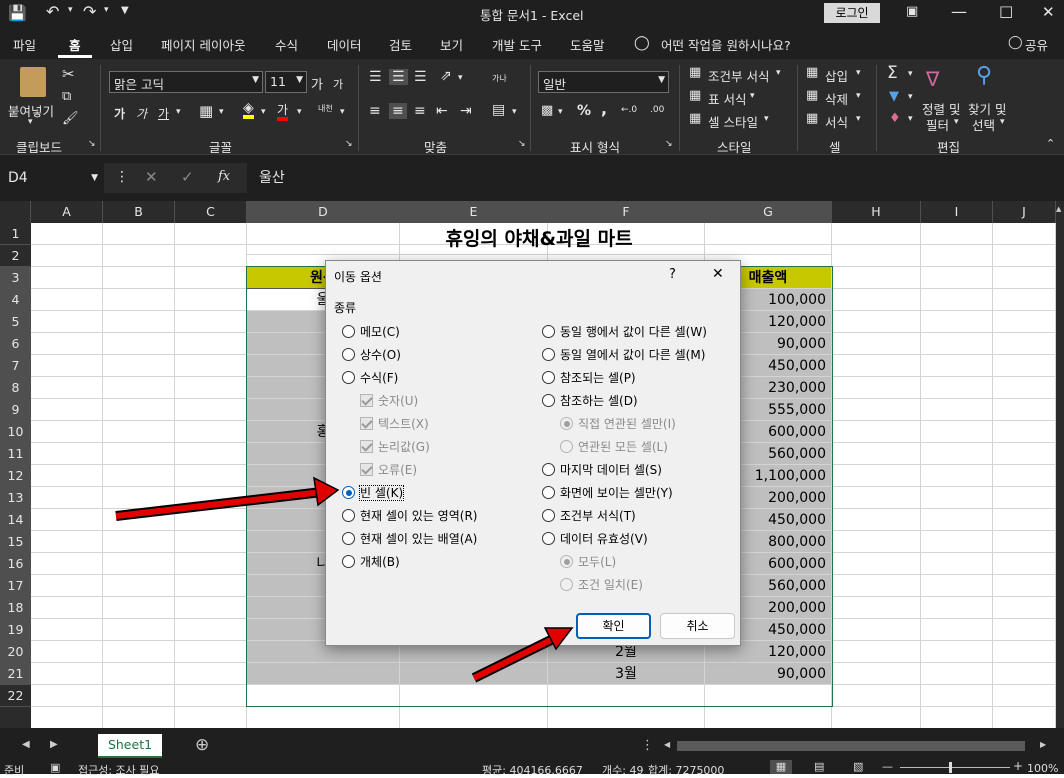 This screenshot has height=778, width=1064. What do you see at coordinates (955, 767) in the screenshot?
I see `zoom-slider` at bounding box center [955, 767].